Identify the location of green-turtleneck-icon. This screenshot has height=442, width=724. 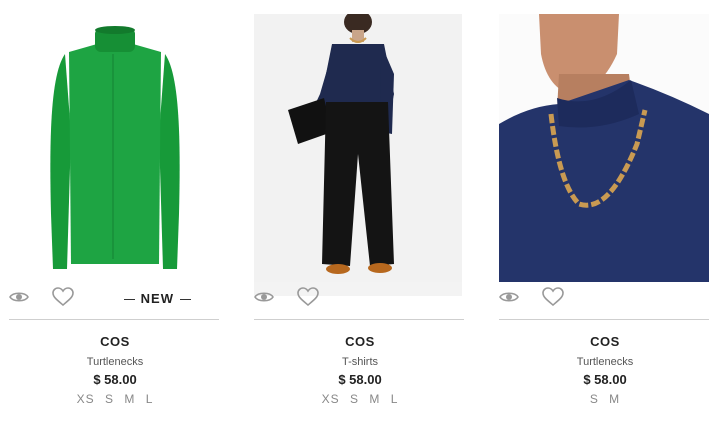
(115, 147).